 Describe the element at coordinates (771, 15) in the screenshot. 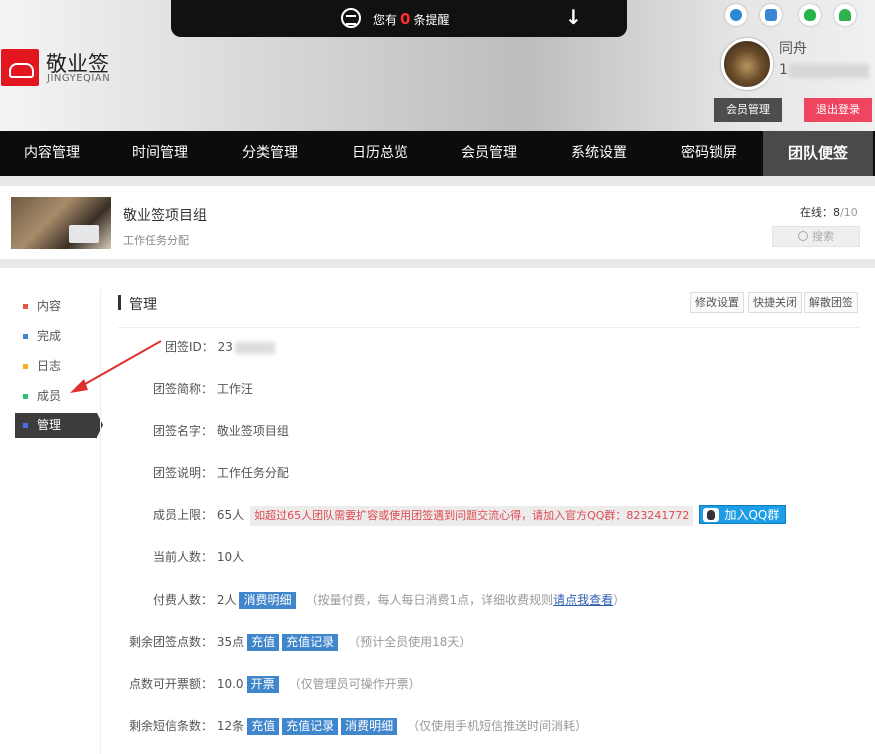

I see `windows-icon` at that location.